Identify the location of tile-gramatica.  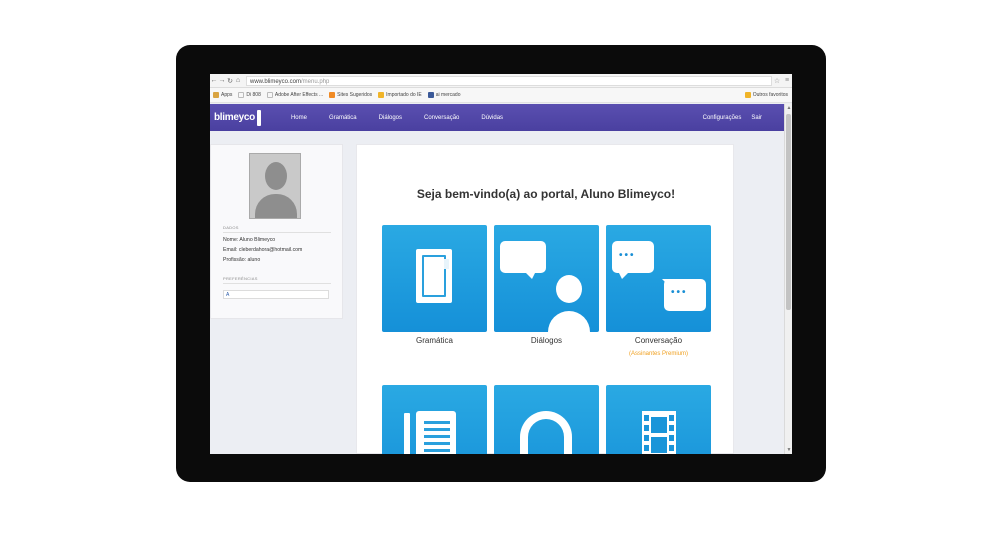
(434, 278).